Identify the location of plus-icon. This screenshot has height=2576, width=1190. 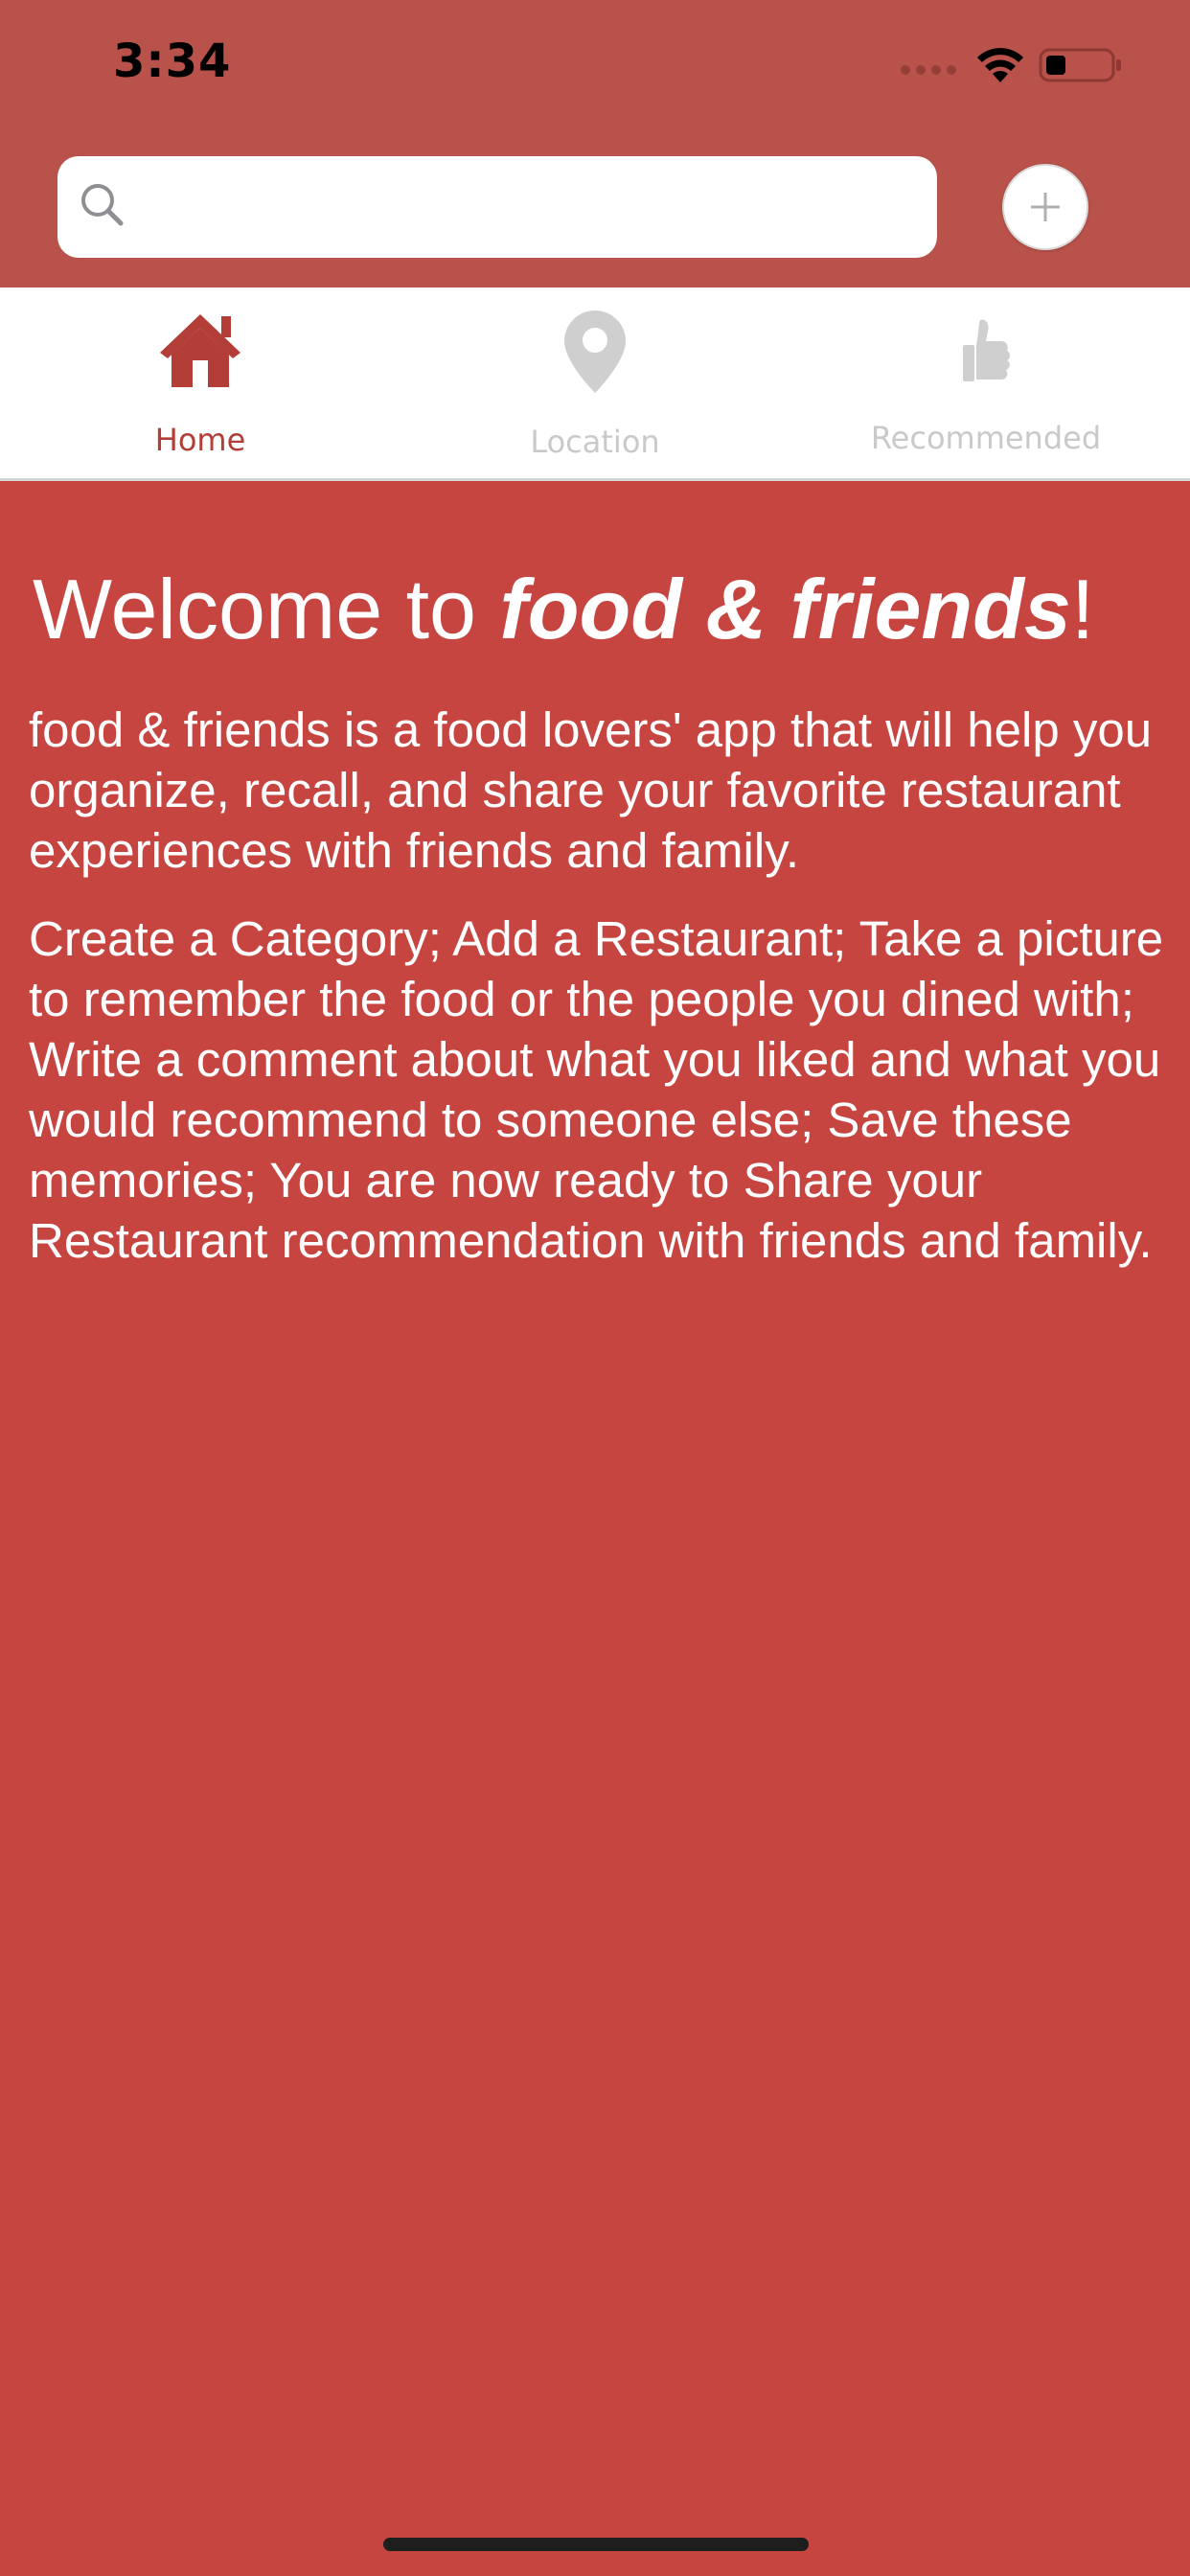
(1045, 207).